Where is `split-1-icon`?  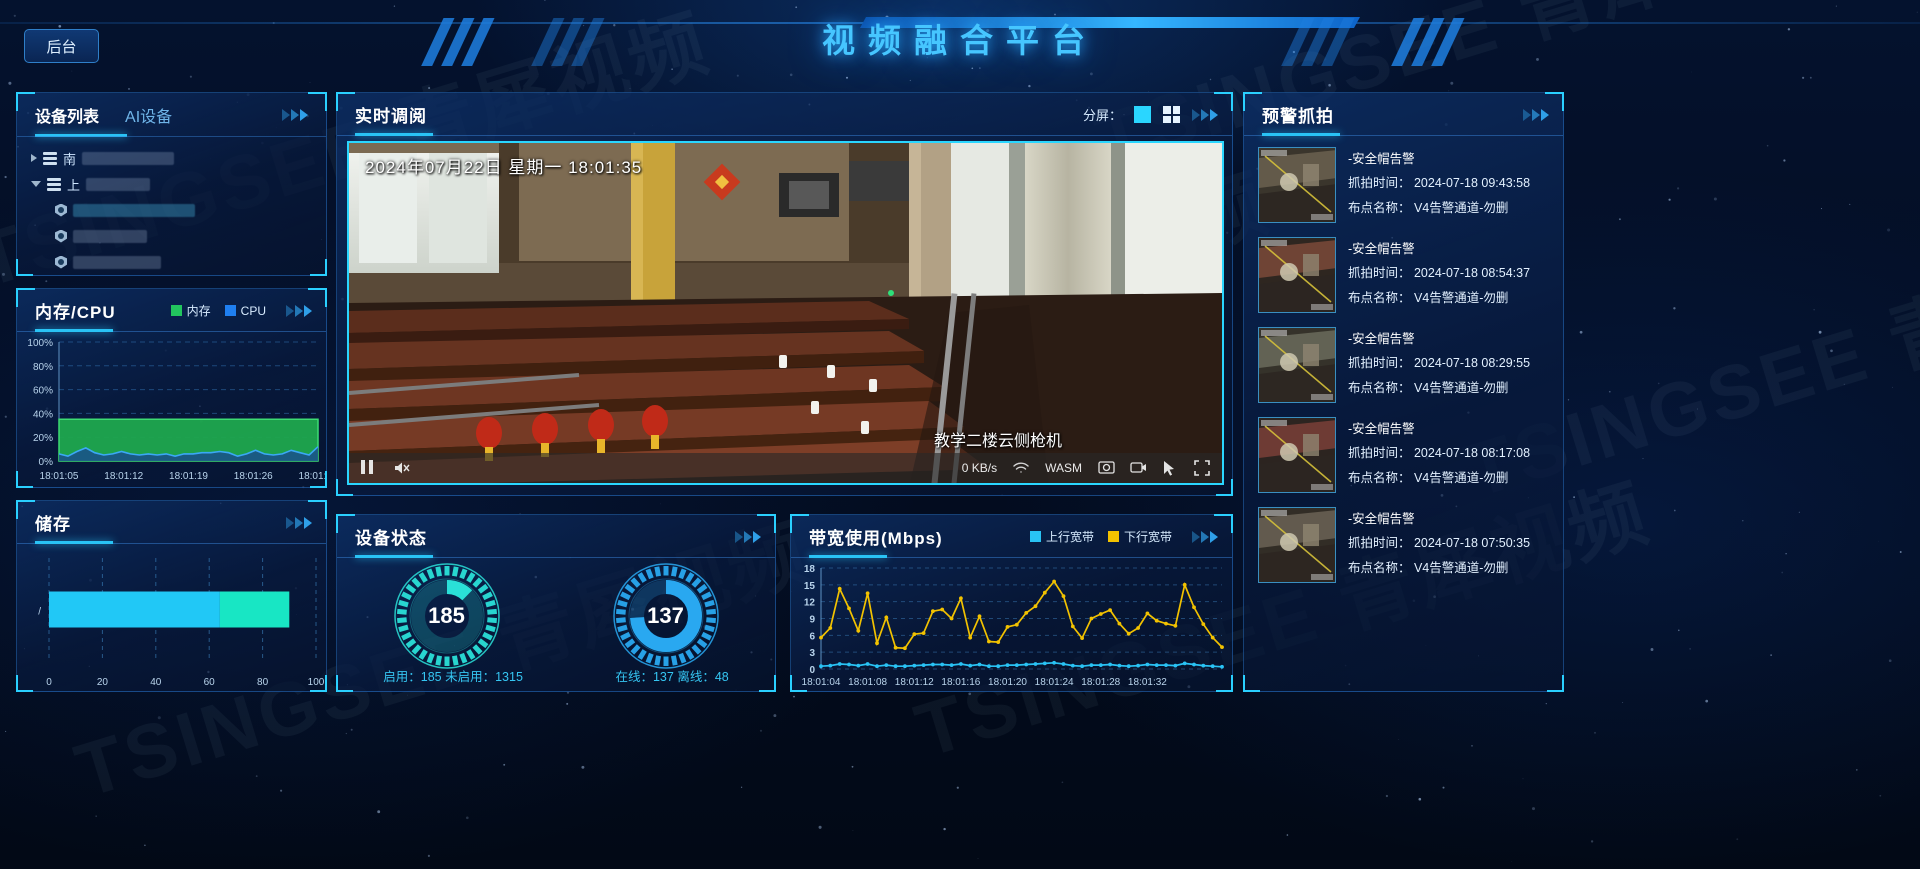 split-1-icon is located at coordinates (1142, 114).